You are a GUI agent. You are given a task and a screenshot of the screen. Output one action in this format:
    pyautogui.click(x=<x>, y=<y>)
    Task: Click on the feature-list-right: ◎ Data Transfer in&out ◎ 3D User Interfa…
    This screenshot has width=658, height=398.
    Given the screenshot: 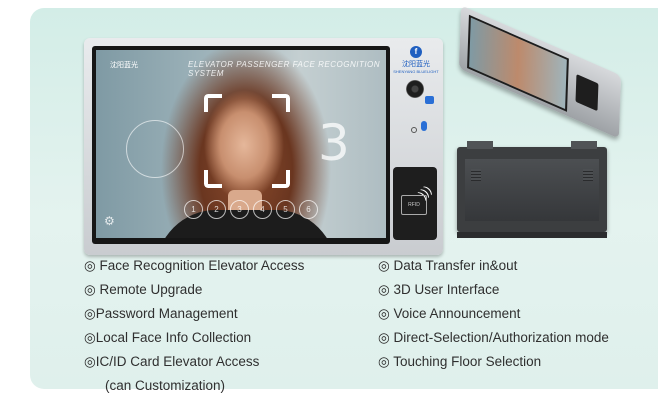 What is the action you would take?
    pyautogui.click(x=493, y=314)
    